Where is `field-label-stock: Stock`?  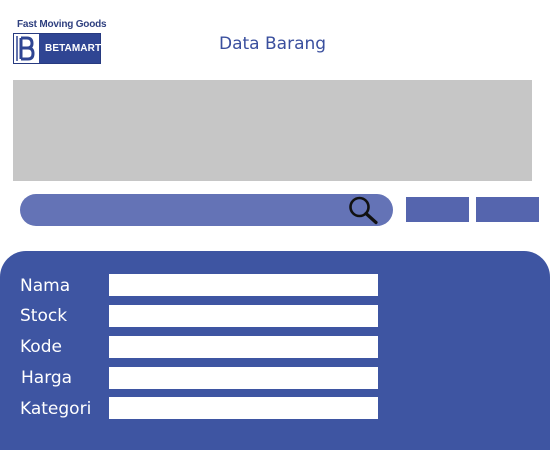 field-label-stock: Stock is located at coordinates (44, 316).